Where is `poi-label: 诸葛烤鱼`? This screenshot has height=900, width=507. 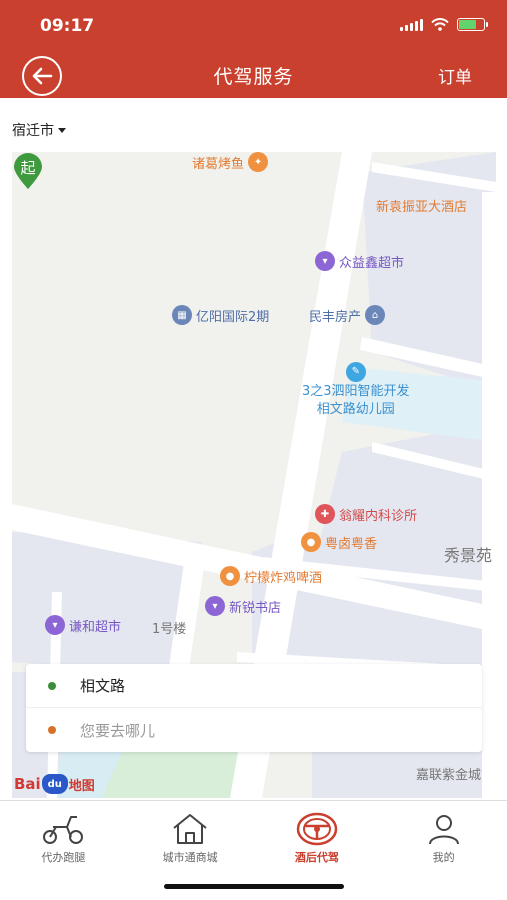
poi-label: 诸葛烤鱼 is located at coordinates (218, 164).